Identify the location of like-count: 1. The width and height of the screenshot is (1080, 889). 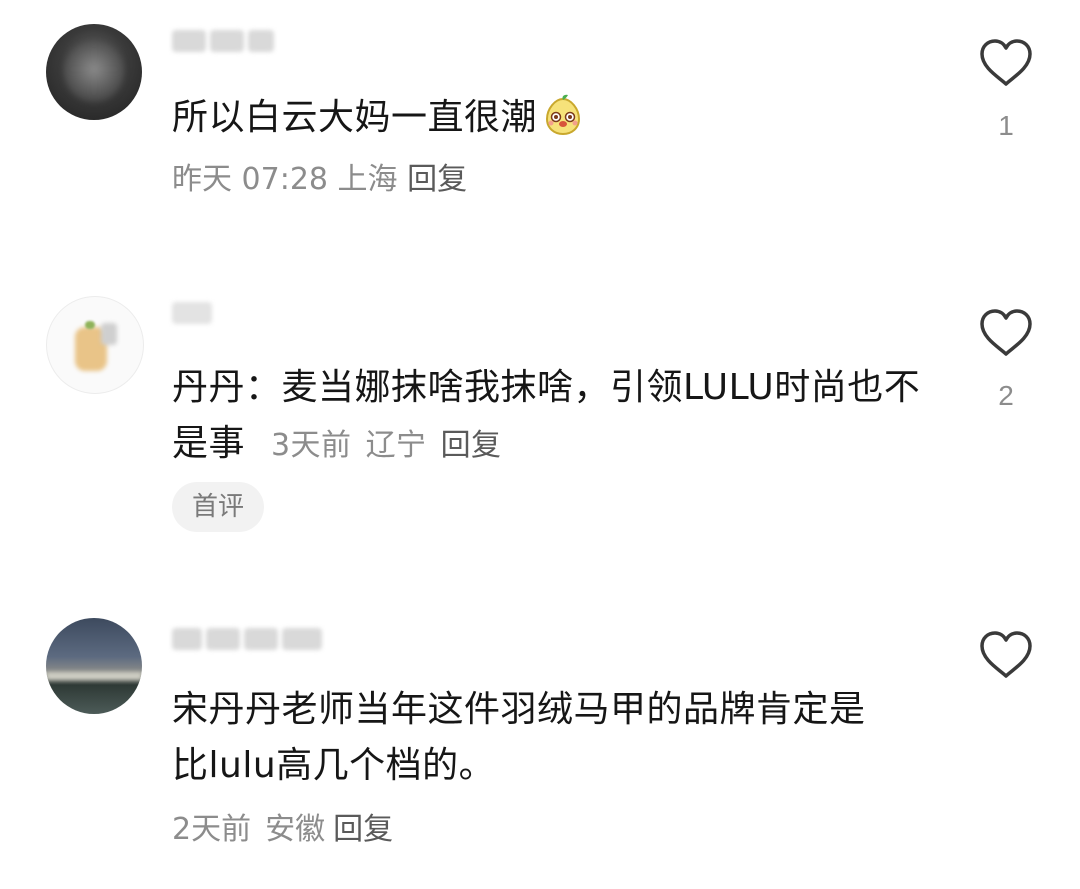
(1006, 125).